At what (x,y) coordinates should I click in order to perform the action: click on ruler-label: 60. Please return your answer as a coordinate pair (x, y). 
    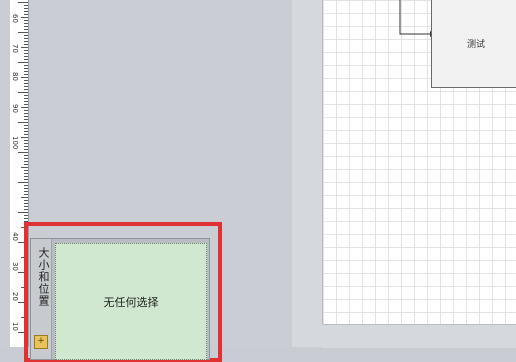
    Looking at the image, I should click on (15, 18).